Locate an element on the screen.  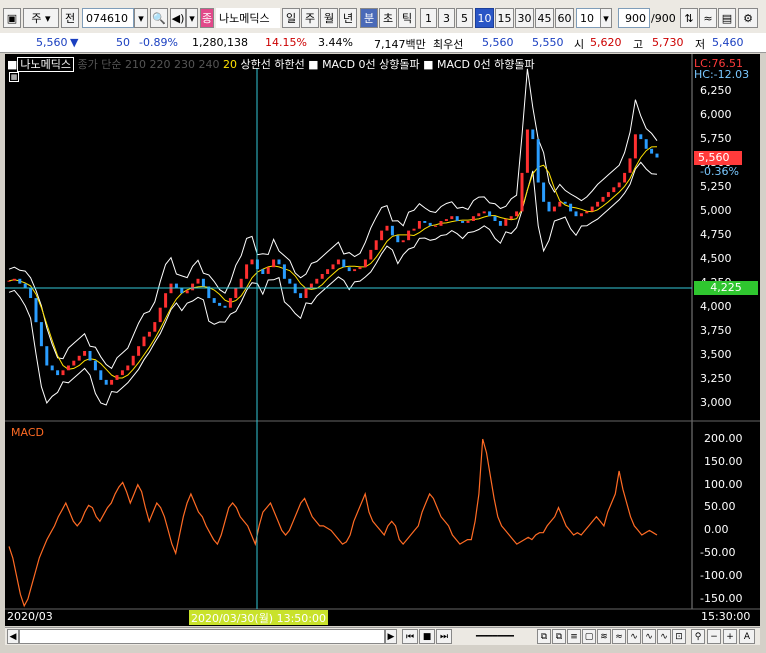
tool-icon-2: ⧉ is located at coordinates (559, 636).